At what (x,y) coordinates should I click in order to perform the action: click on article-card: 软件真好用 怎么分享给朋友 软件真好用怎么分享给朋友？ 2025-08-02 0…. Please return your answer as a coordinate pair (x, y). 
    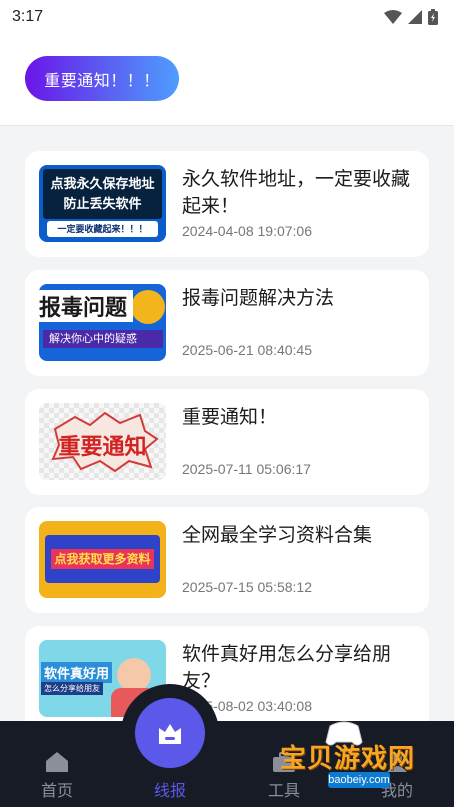
    Looking at the image, I should click on (227, 679).